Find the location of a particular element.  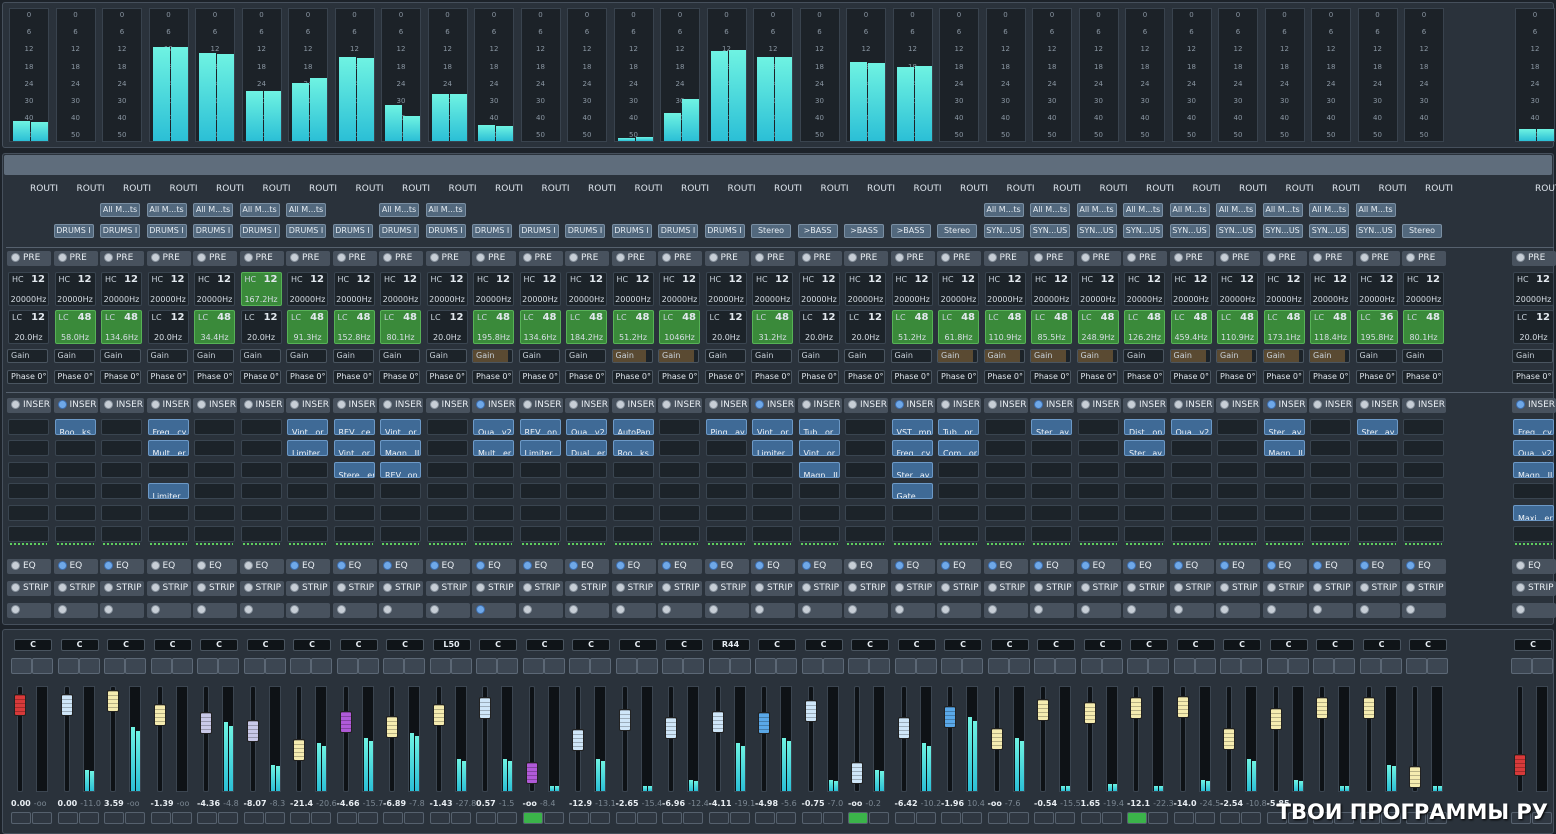

low-cut-filter: LC 48 118.4Hz is located at coordinates (1330, 327).